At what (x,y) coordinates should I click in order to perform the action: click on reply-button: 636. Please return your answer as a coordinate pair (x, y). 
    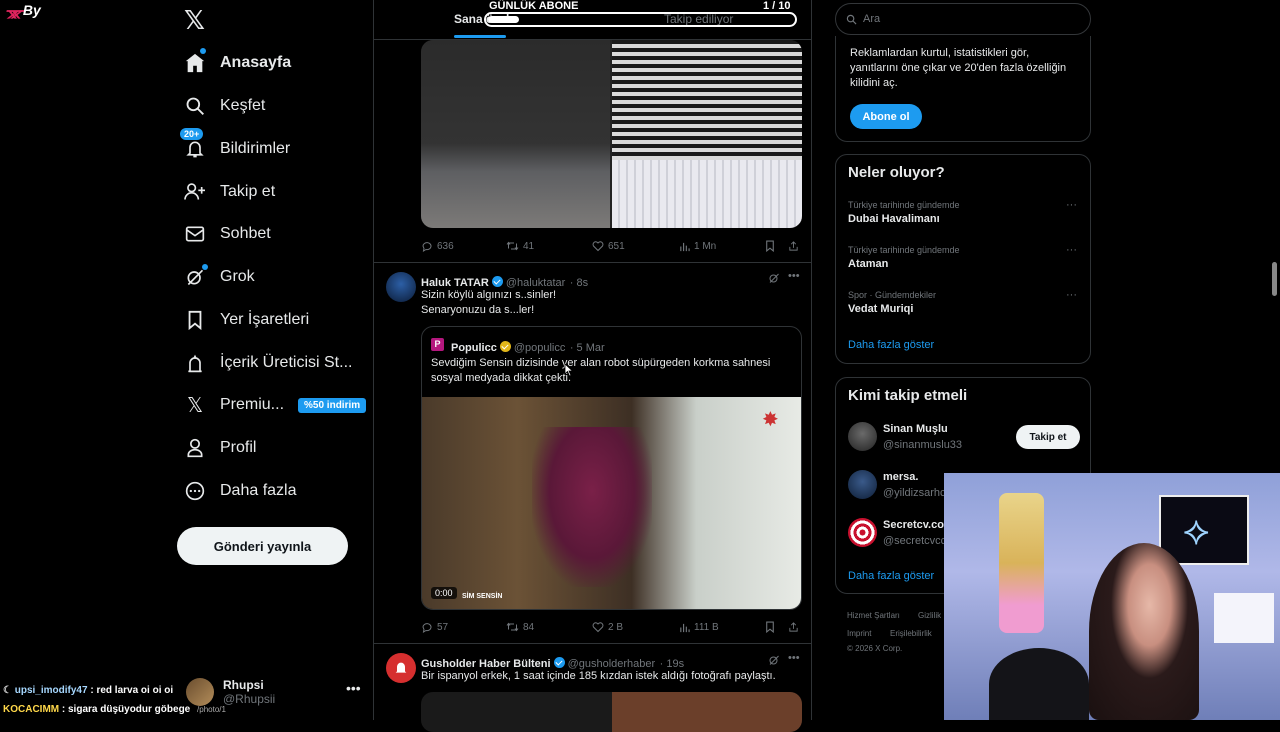
    Looking at the image, I should click on (437, 246).